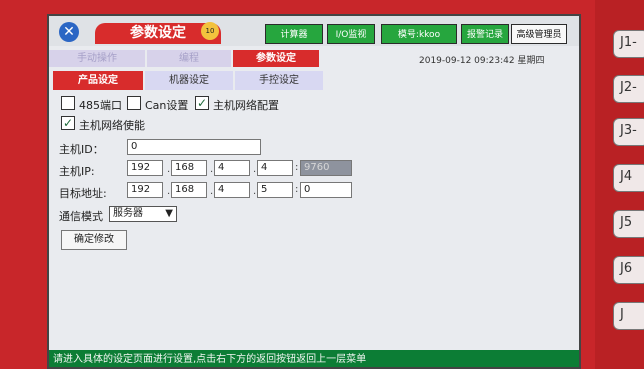  Describe the element at coordinates (134, 103) in the screenshot. I see `can-checkbox` at that location.